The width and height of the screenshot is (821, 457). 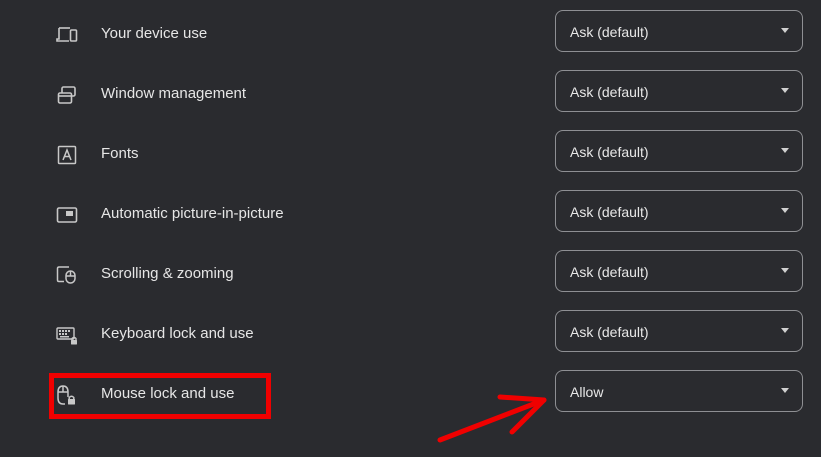 What do you see at coordinates (67, 155) in the screenshot?
I see `fonts-icon` at bounding box center [67, 155].